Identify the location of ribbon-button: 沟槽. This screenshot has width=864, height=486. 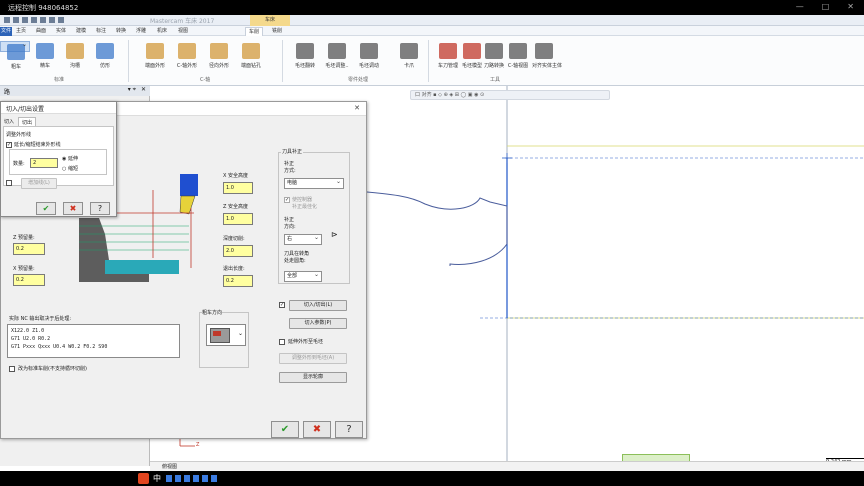
(75, 61).